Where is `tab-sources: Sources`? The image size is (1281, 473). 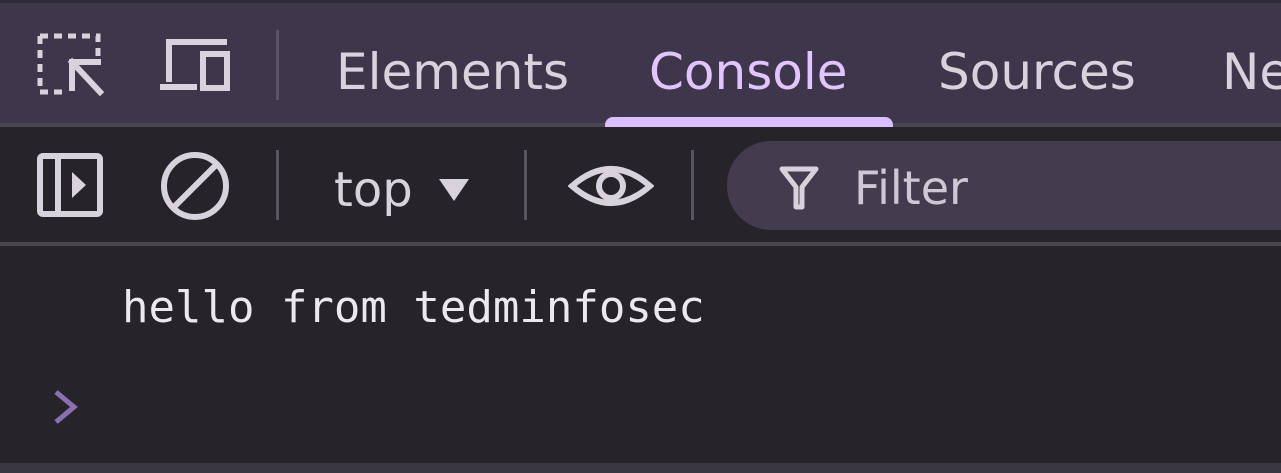
tab-sources: Sources is located at coordinates (1037, 72).